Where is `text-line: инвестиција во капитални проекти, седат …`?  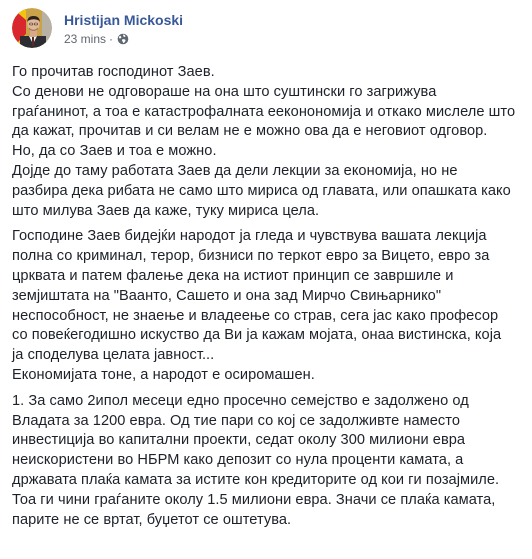
text-line: инвестиција во капитални проекти, седат … is located at coordinates (239, 440).